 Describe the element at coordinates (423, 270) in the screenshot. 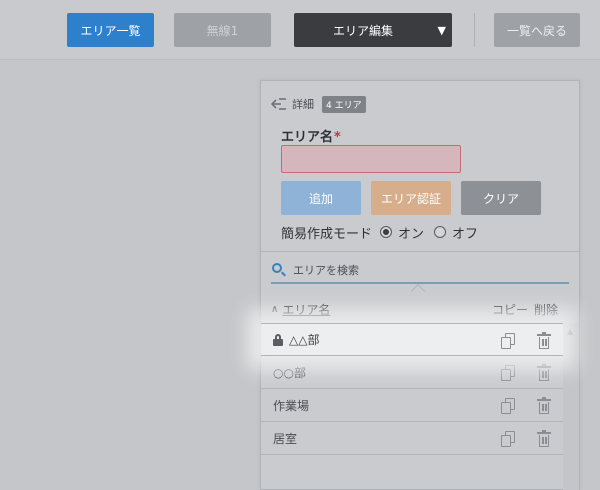

I see `search-input` at that location.